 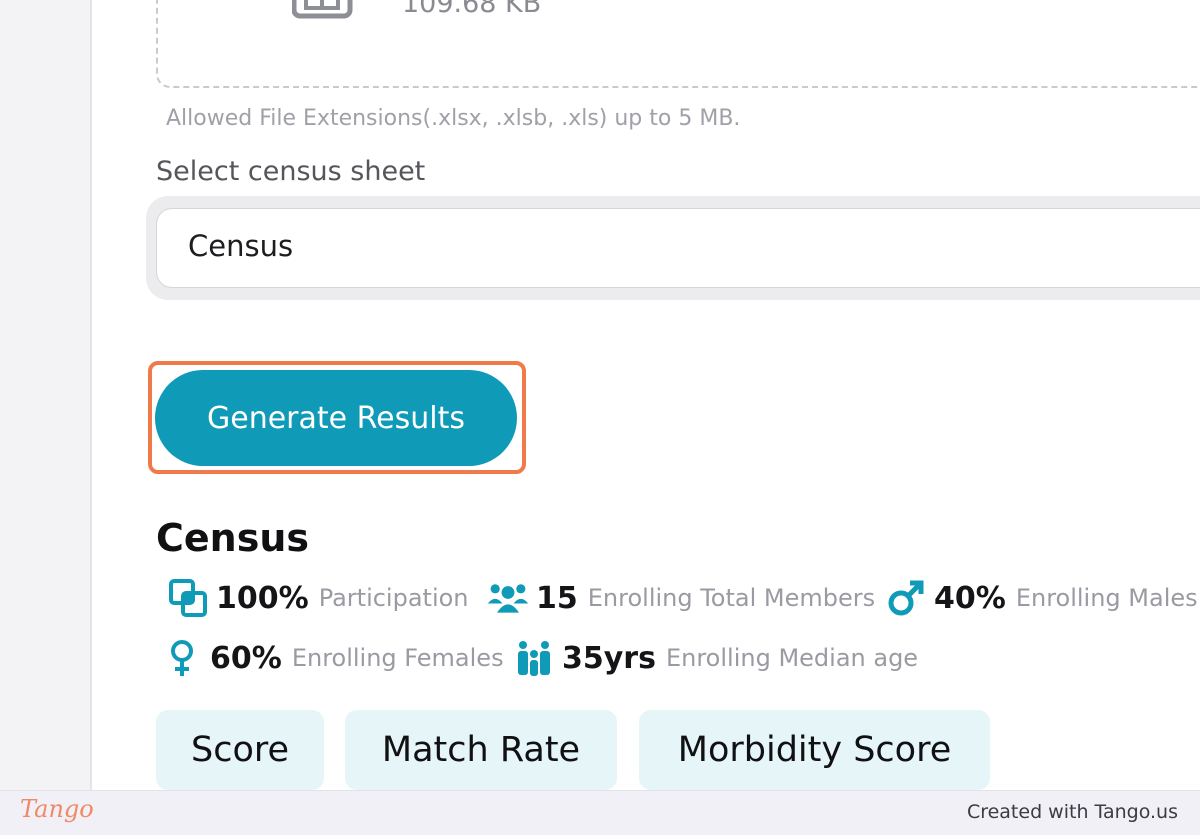 I want to click on males-label: Enrolling Males, so click(x=1106, y=598).